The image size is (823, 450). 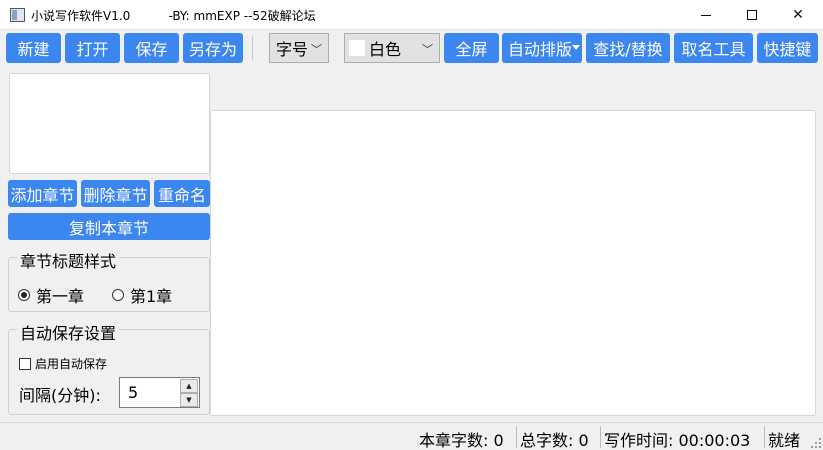 I want to click on naming-tool-button: 取名工具, so click(x=713, y=48).